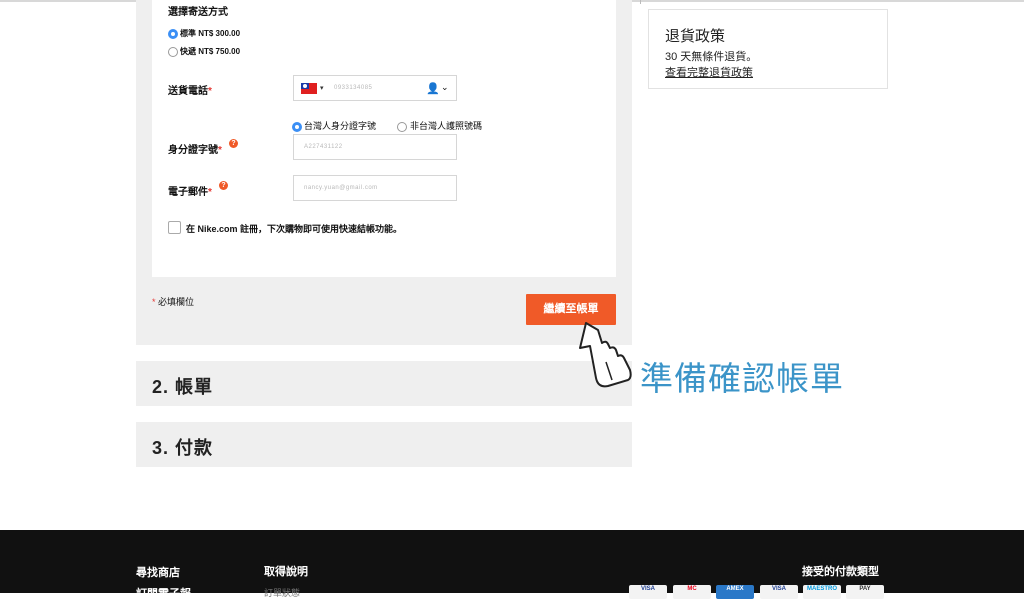 Image resolution: width=1024 pixels, height=601 pixels. I want to click on shipping-method-label: 選擇寄送方式, so click(198, 12).